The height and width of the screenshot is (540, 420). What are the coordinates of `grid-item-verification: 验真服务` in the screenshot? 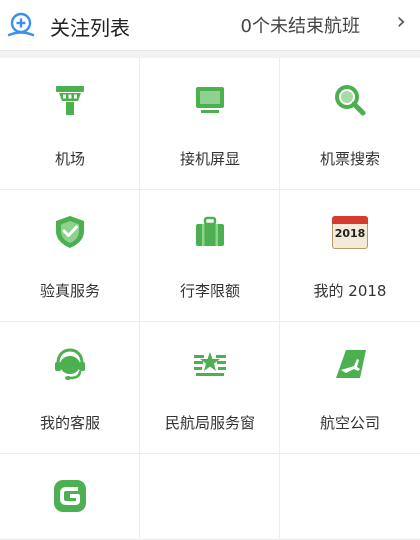 It's located at (70, 256).